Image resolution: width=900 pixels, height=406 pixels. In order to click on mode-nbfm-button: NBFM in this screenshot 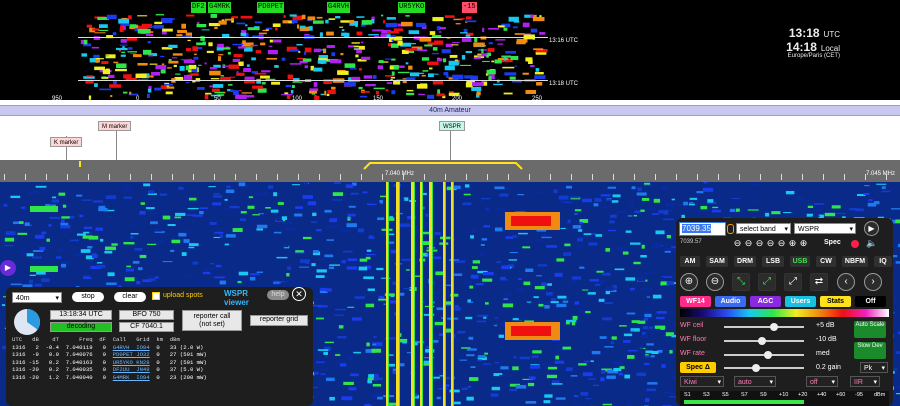, I will do `click(855, 261)`.